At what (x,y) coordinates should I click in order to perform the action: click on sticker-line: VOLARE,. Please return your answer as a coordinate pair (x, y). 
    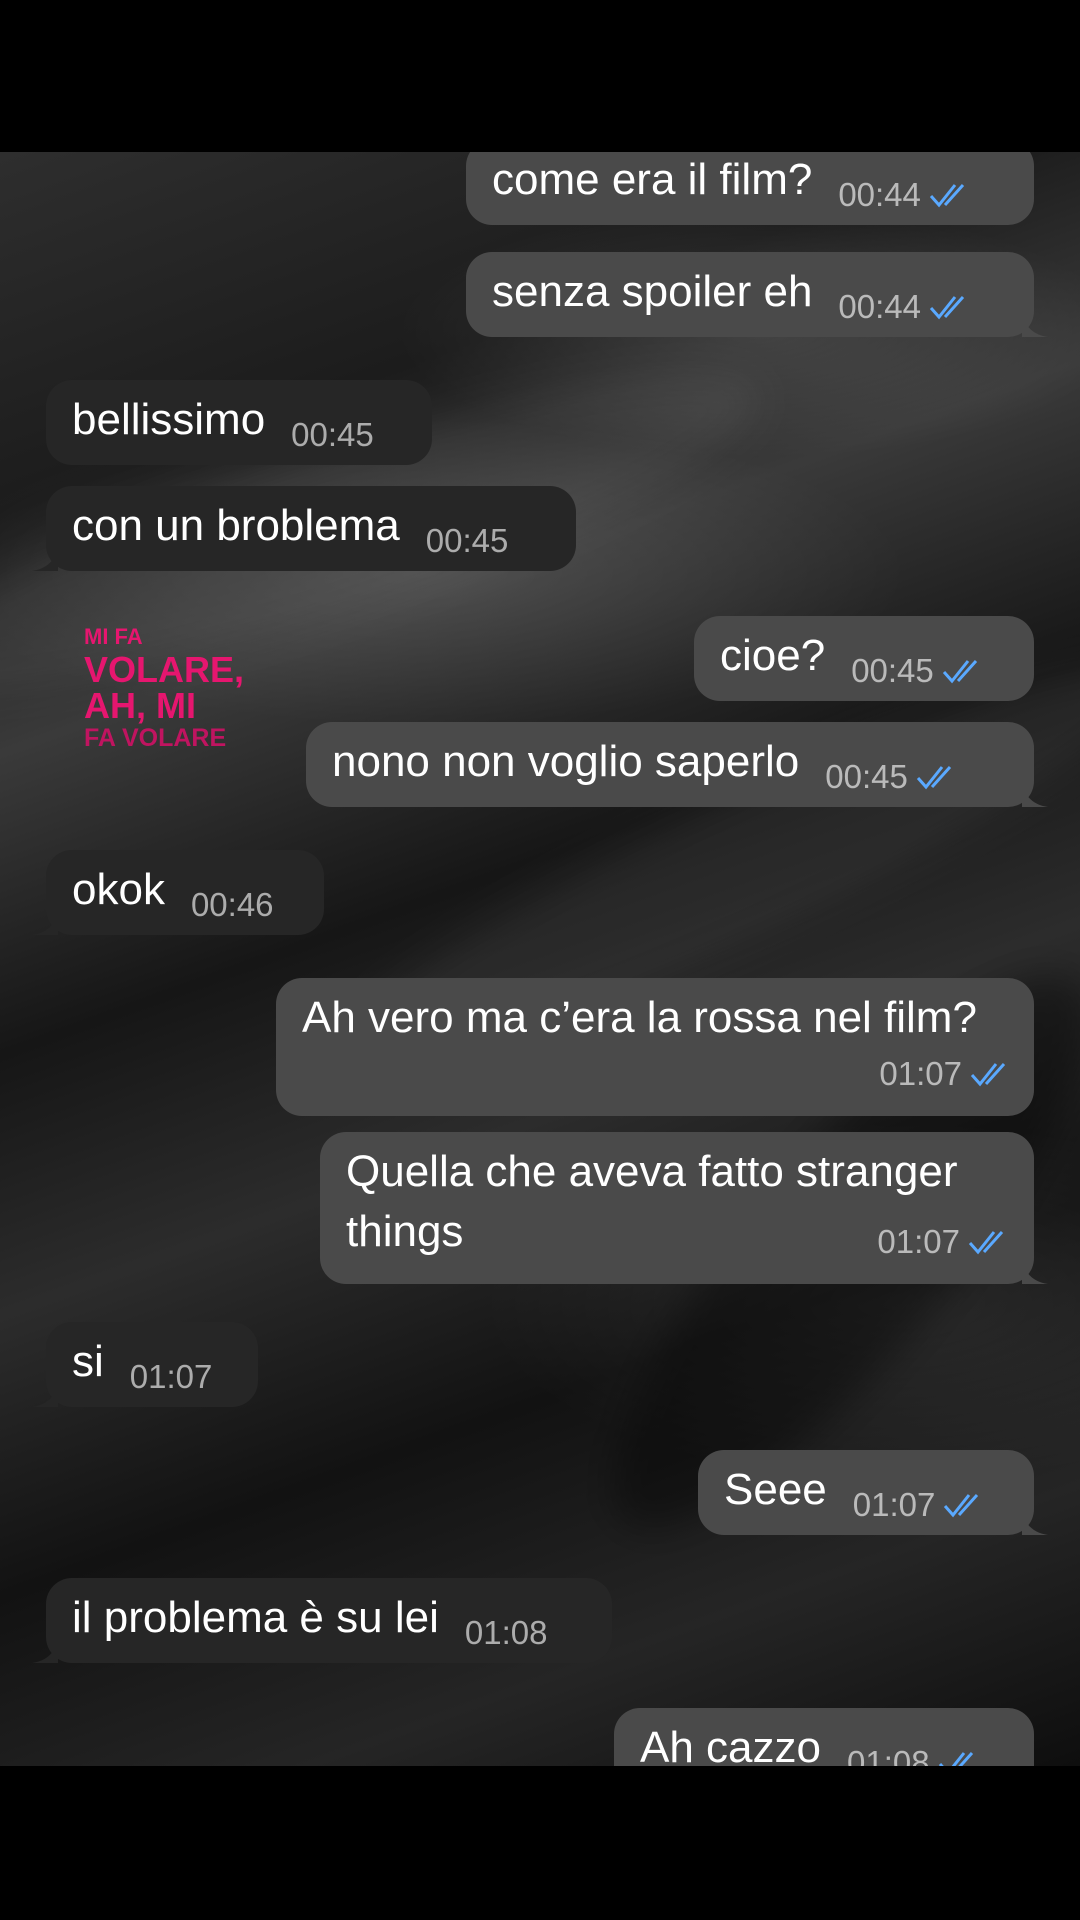
    Looking at the image, I should click on (164, 669).